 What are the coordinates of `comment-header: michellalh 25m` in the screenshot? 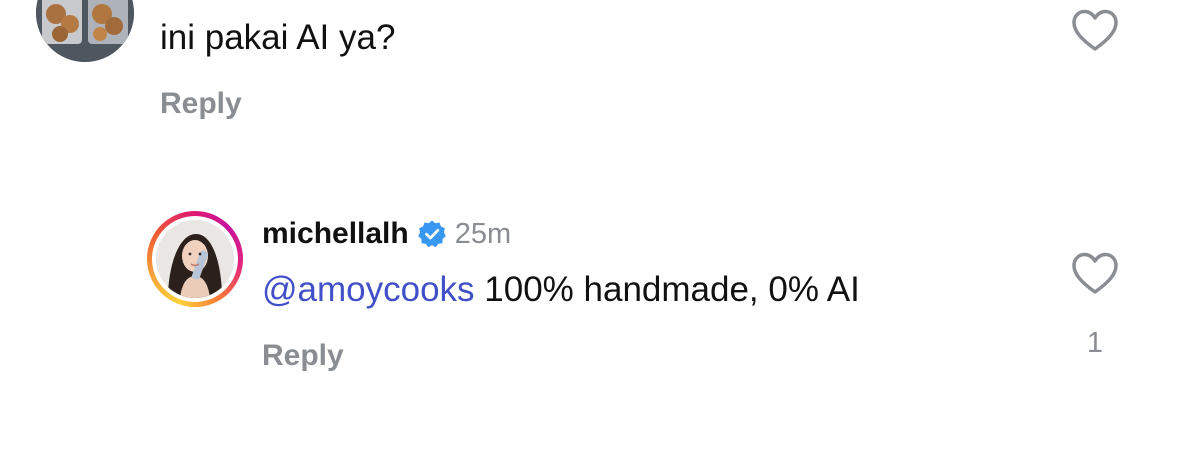 It's located at (386, 234).